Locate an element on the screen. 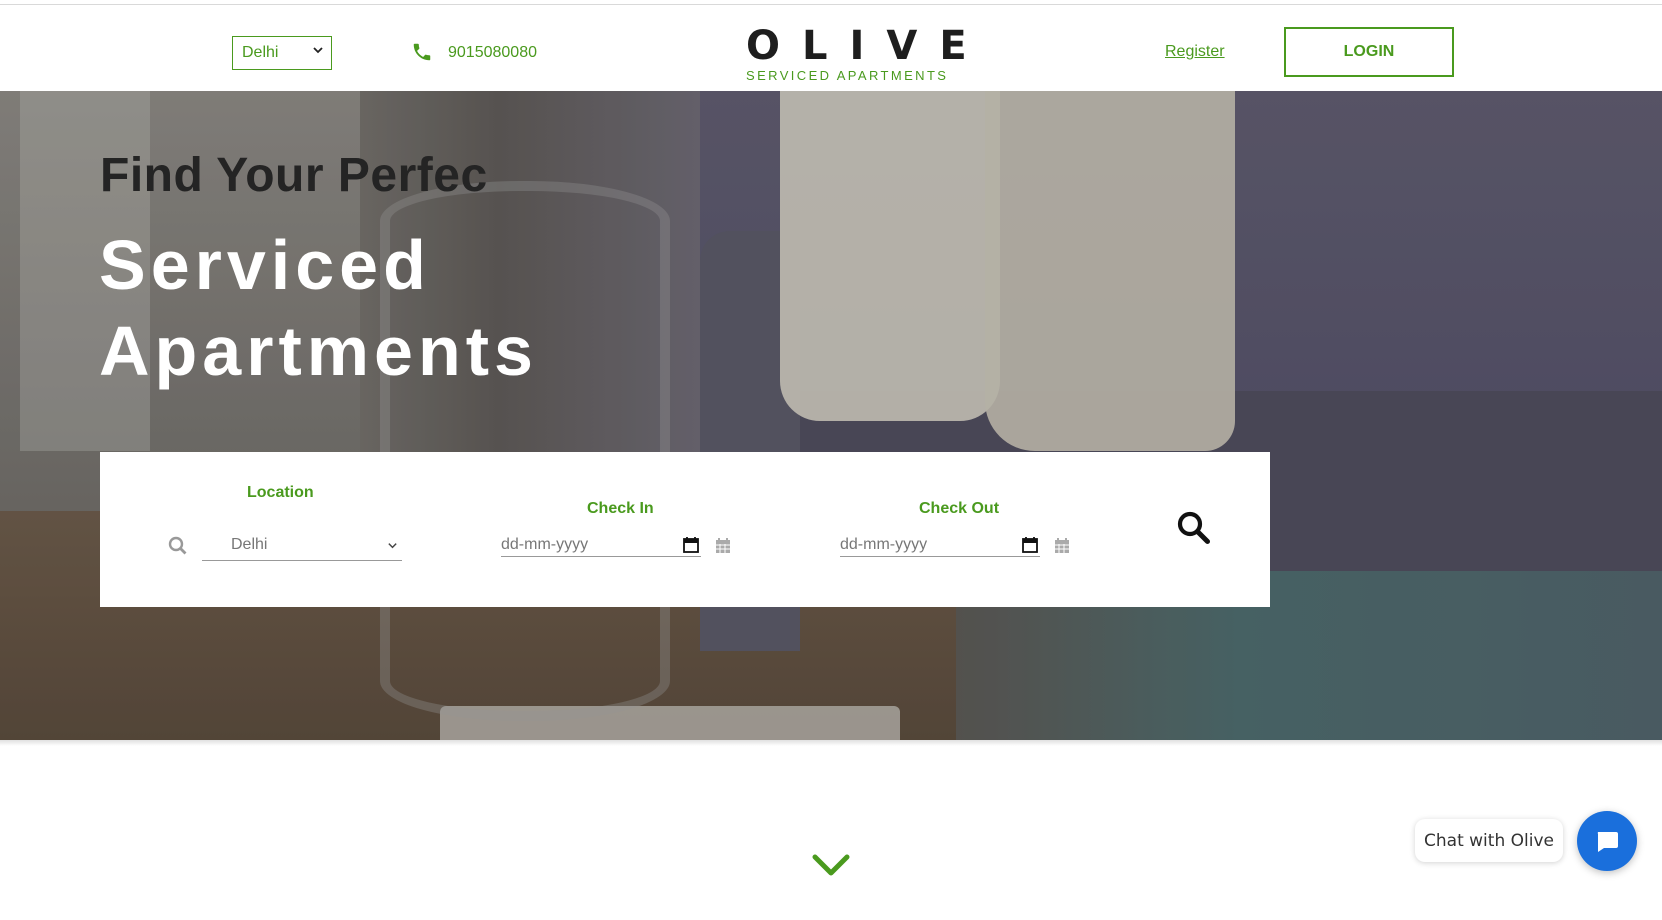  checkout-label: Check Out is located at coordinates (959, 508).